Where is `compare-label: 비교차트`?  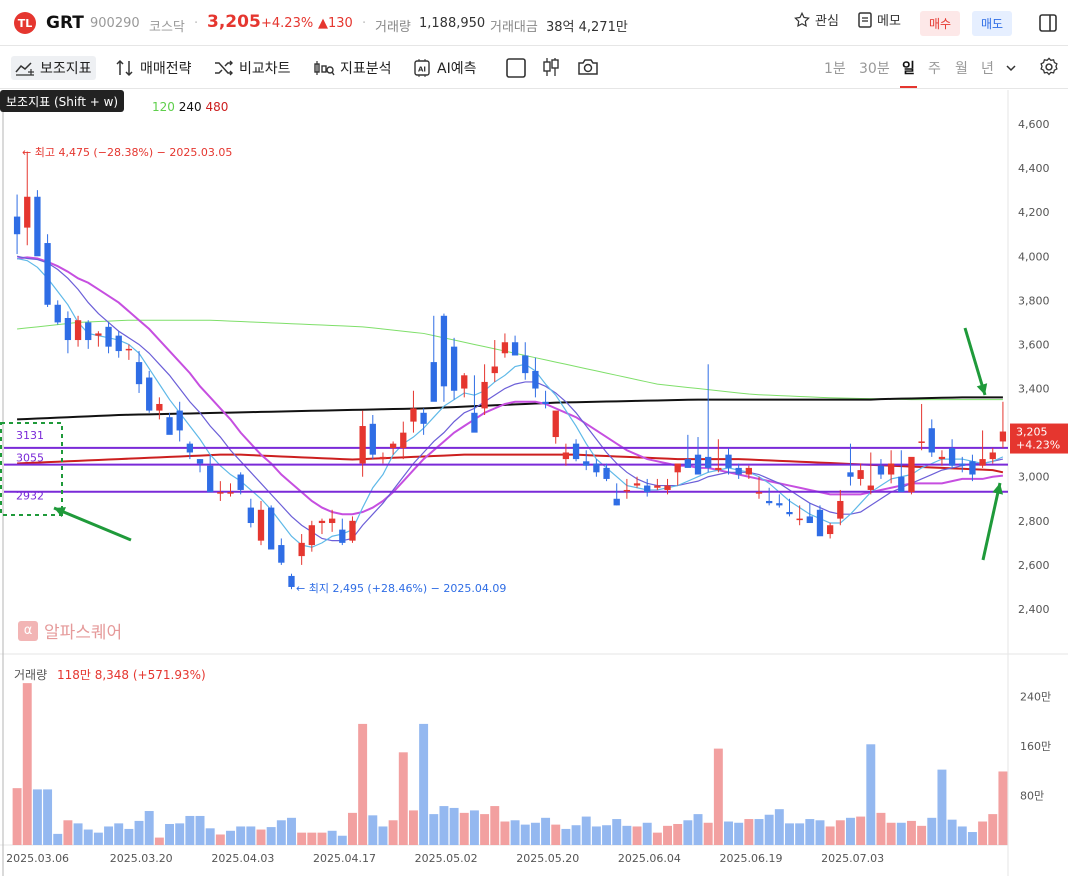 compare-label: 비교차트 is located at coordinates (265, 69).